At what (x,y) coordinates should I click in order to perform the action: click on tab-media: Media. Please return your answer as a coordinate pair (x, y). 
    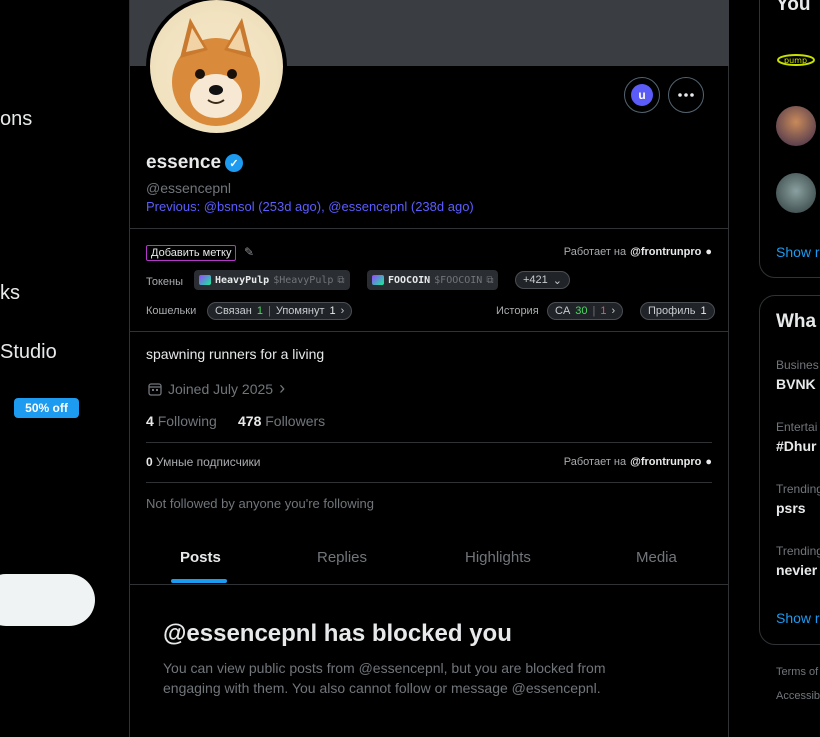
    Looking at the image, I should click on (656, 557).